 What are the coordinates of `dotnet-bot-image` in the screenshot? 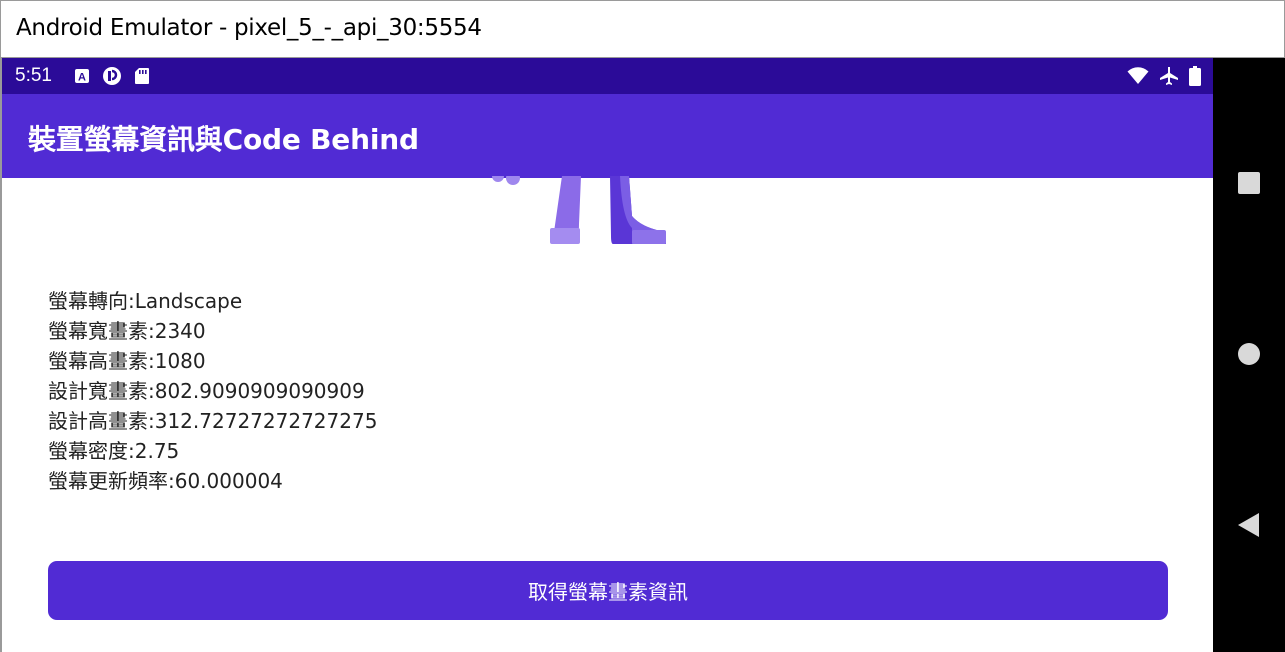 It's located at (579, 210).